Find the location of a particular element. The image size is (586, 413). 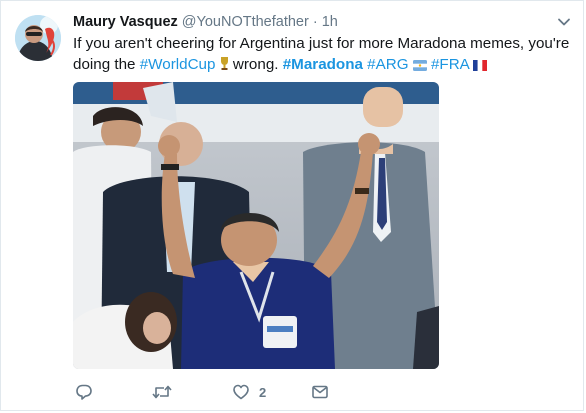

avatar-image is located at coordinates (38, 38).